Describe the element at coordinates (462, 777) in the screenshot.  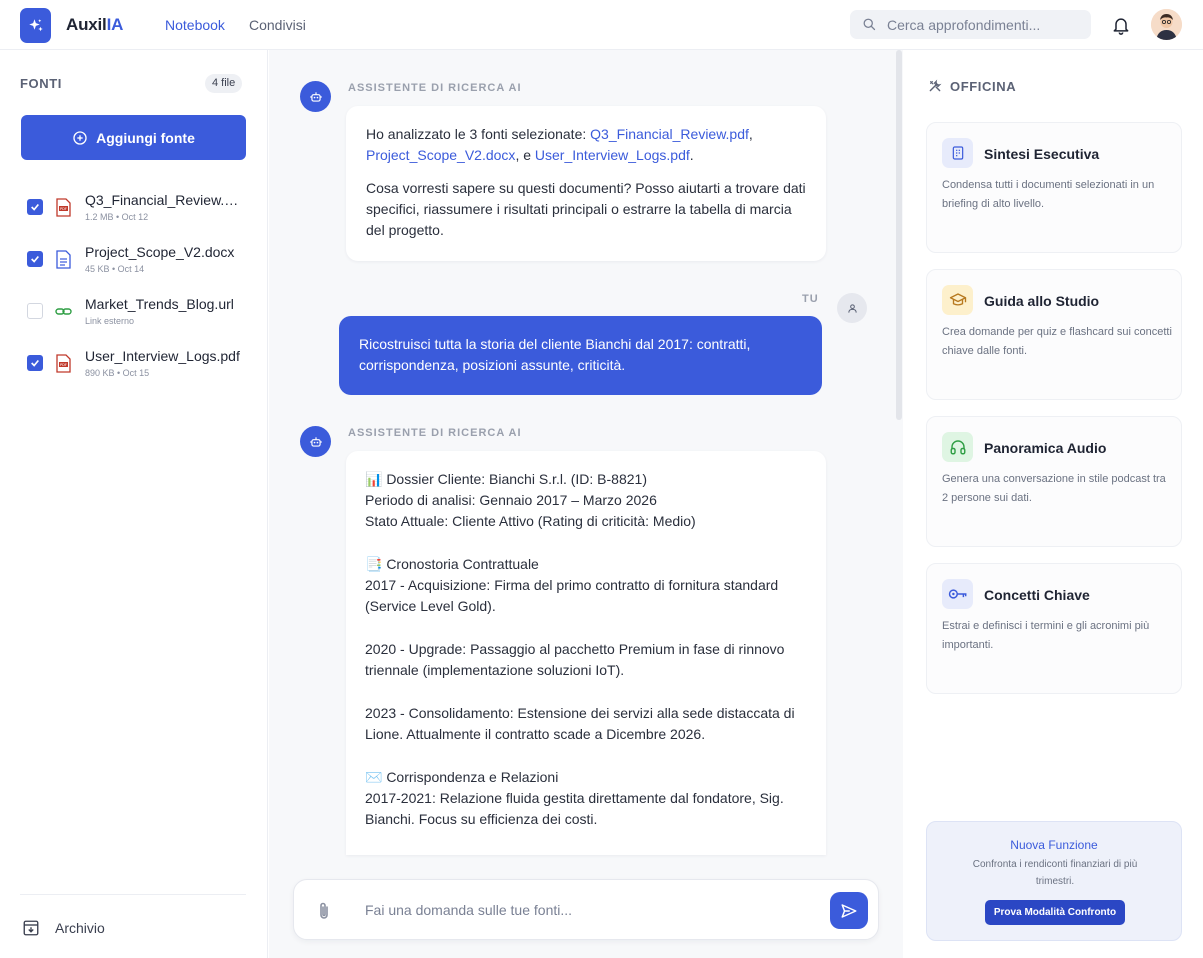
I see `report-heading: ✉️ Corrispondenza e Relazioni` at that location.